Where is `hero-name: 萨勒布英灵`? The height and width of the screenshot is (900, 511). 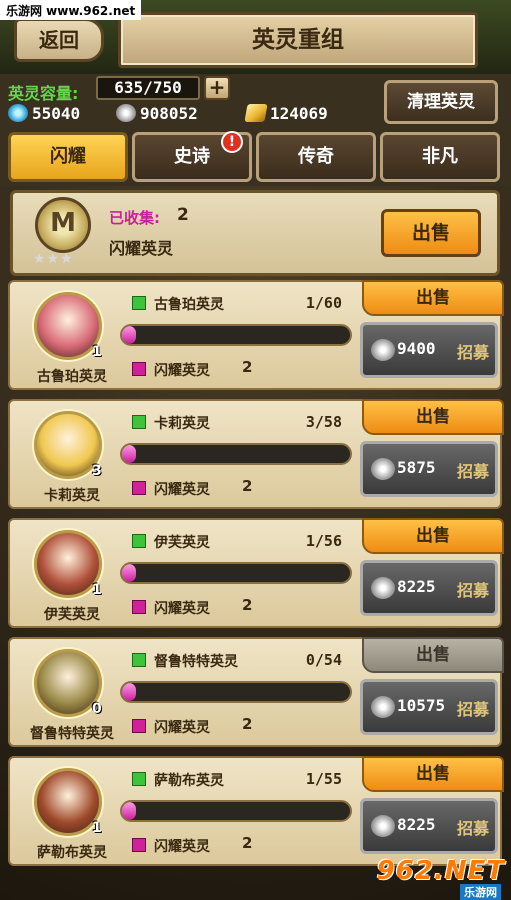 hero-name: 萨勒布英灵 is located at coordinates (72, 853).